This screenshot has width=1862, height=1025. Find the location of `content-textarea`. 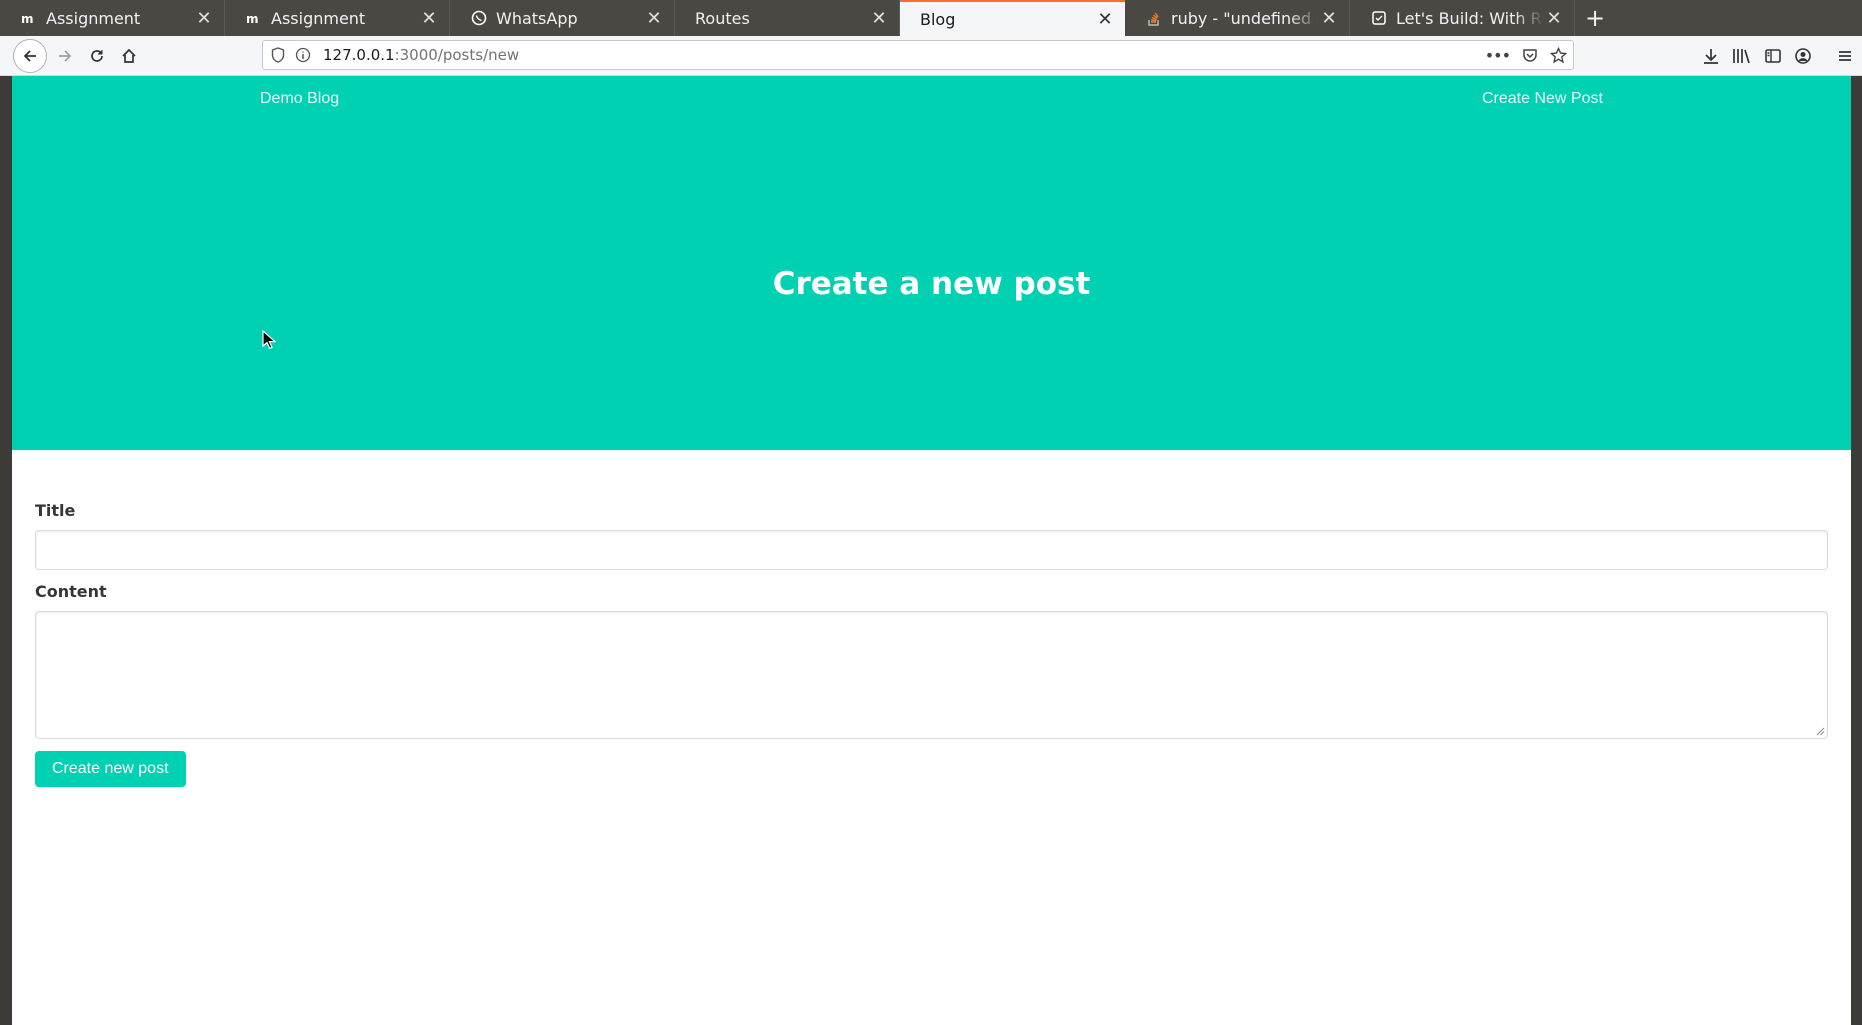

content-textarea is located at coordinates (931, 675).